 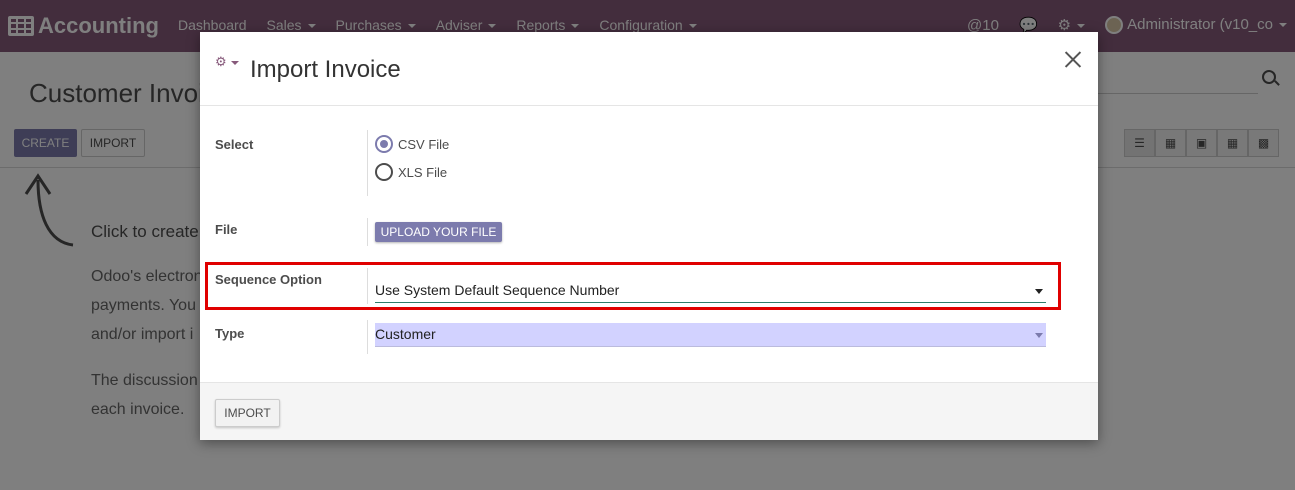 I want to click on sequence-option-label: Sequence Option, so click(x=268, y=279).